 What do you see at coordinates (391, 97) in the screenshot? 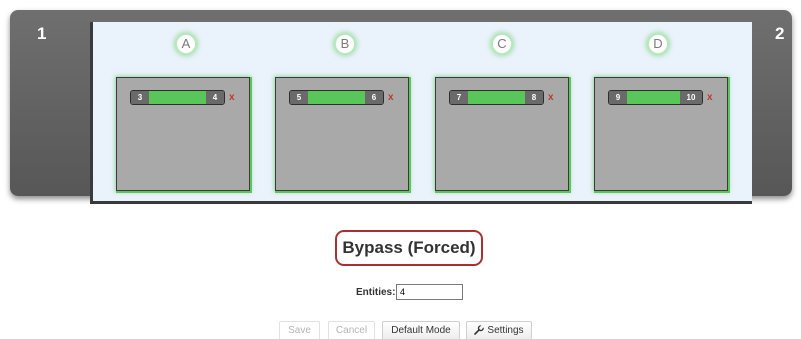
I see `remove-button-b: x` at bounding box center [391, 97].